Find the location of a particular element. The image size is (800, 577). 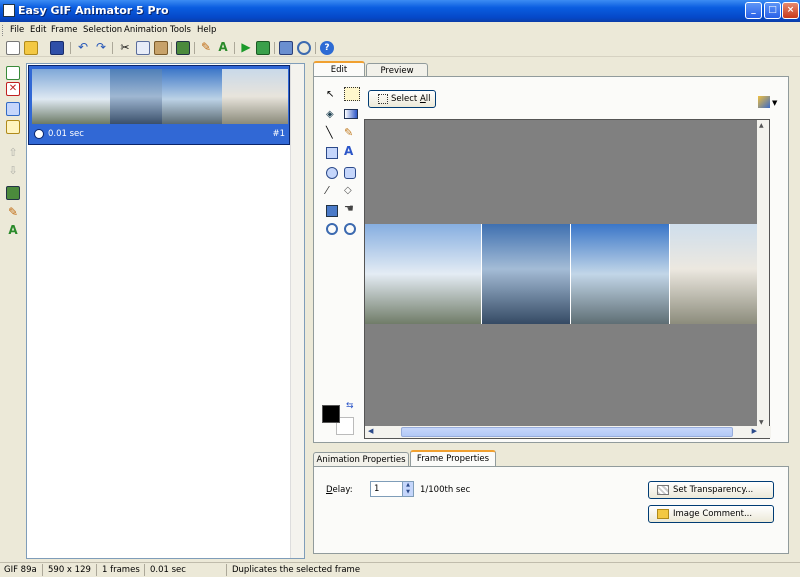

resize-icon is located at coordinates (183, 48).